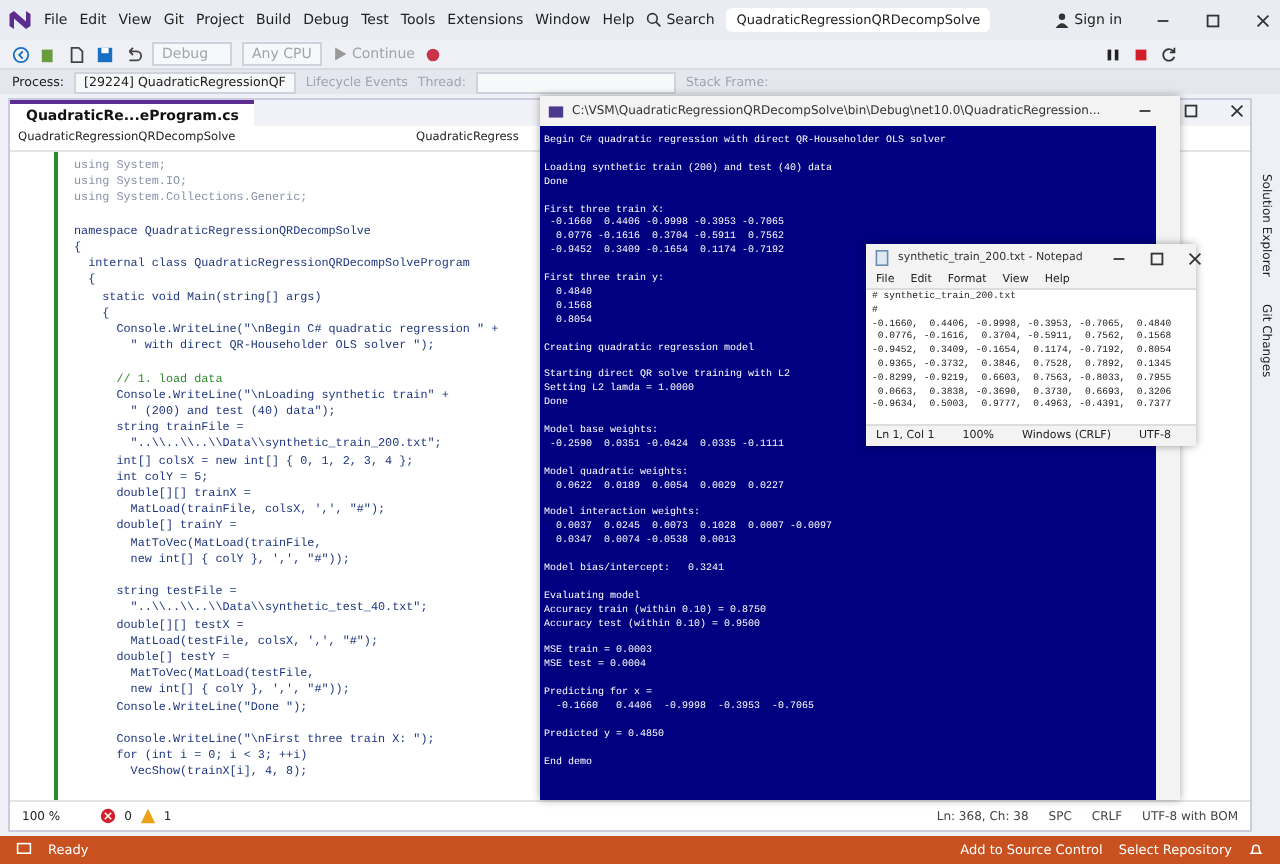 The image size is (1280, 864). Describe the element at coordinates (24, 850) in the screenshot. I see `output-icon` at that location.